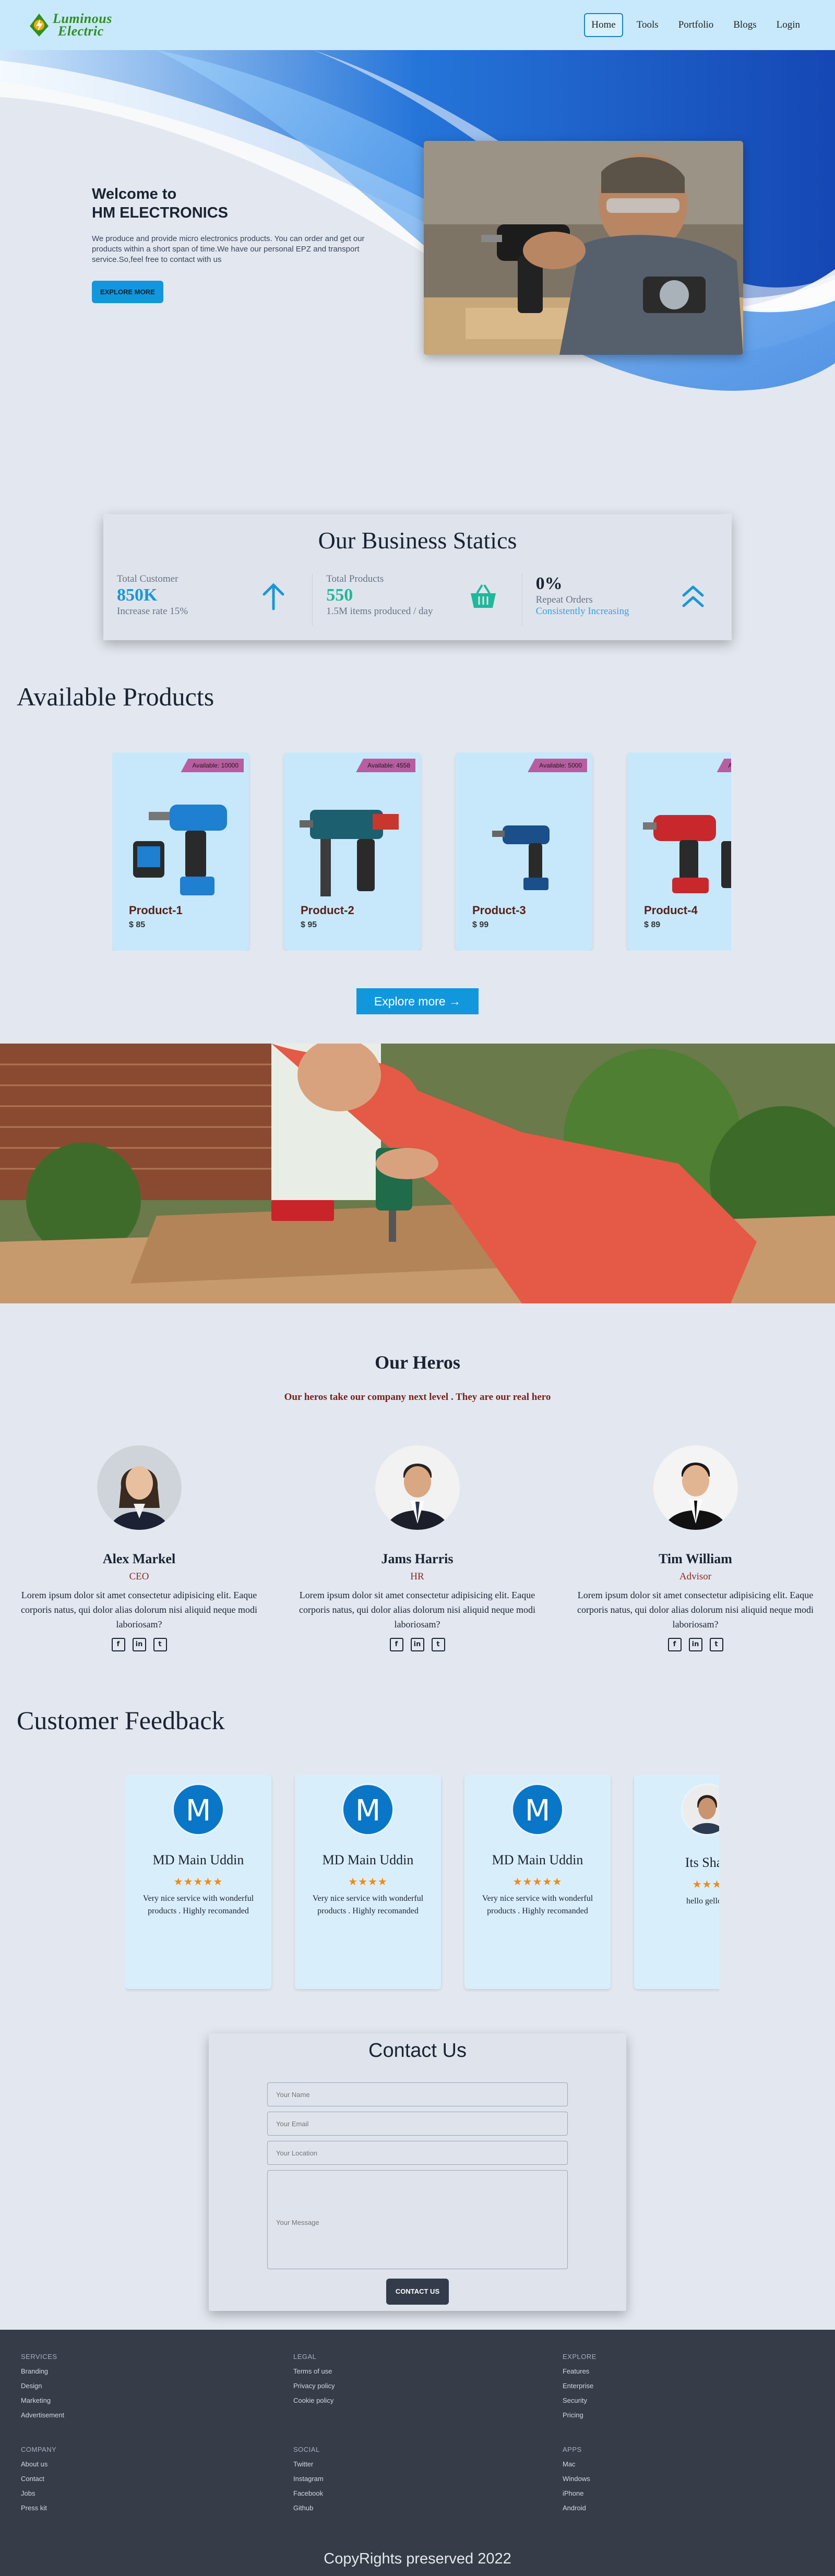  I want to click on rating-stars-icon: ★★★★, so click(368, 1882).